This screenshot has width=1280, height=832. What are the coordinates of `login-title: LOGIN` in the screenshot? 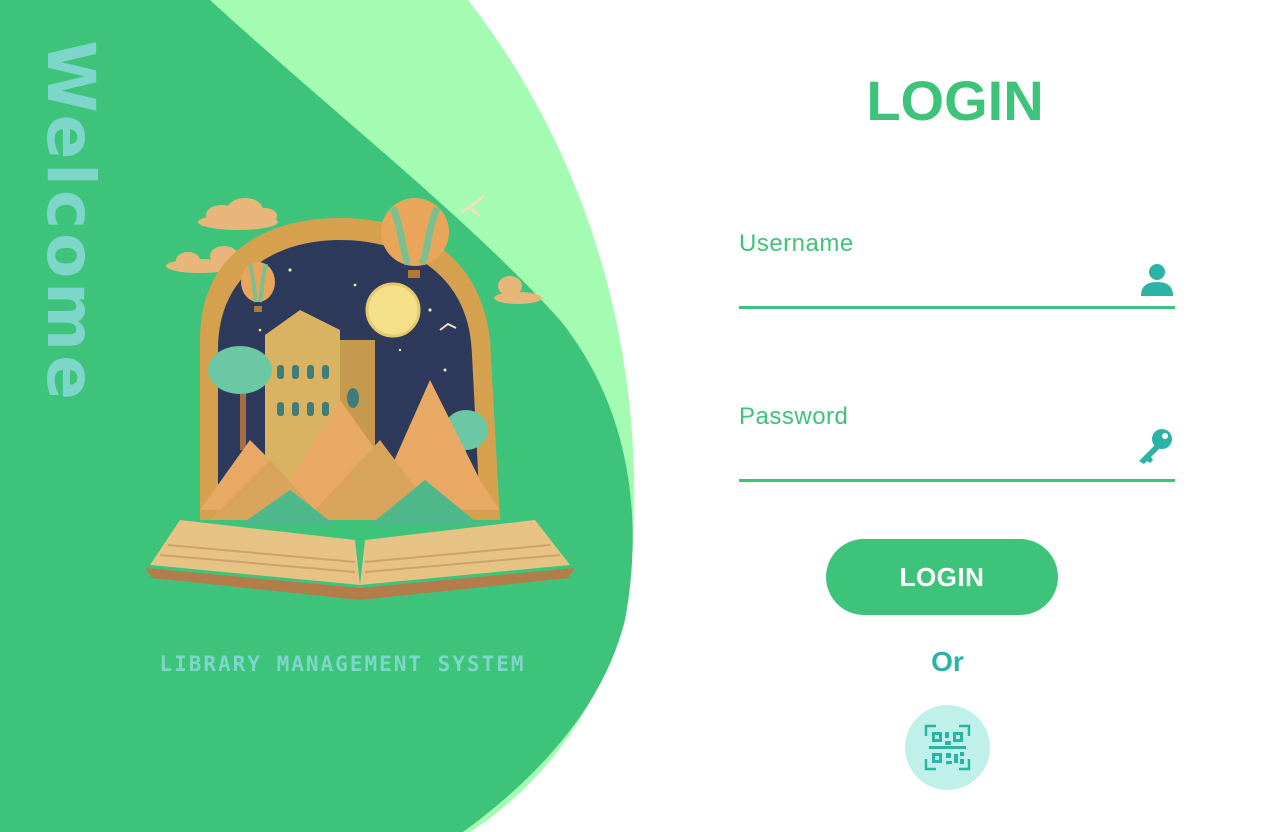 It's located at (955, 100).